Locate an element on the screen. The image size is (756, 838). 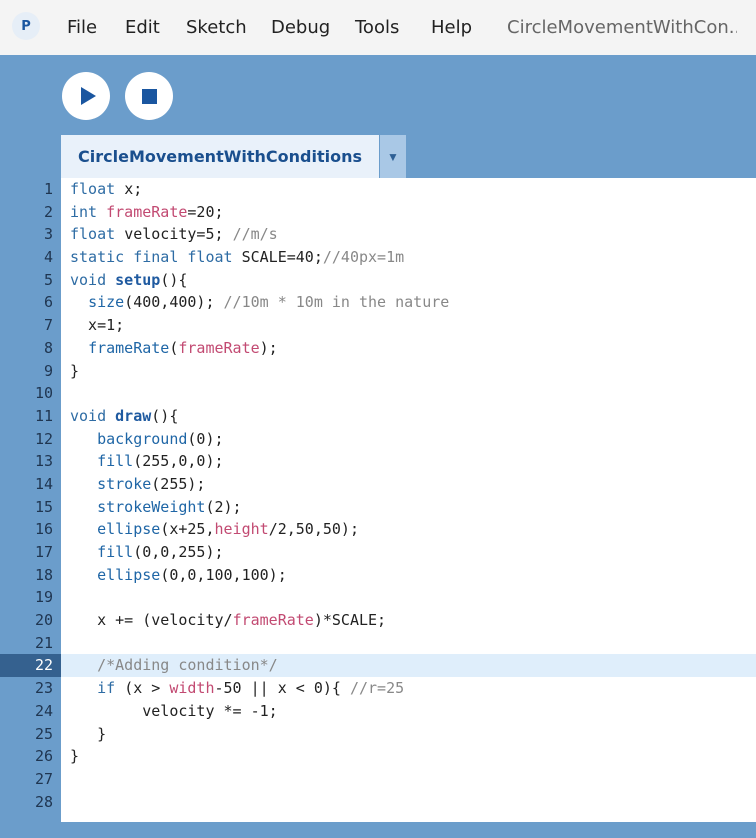
menu-file: File is located at coordinates (82, 27).